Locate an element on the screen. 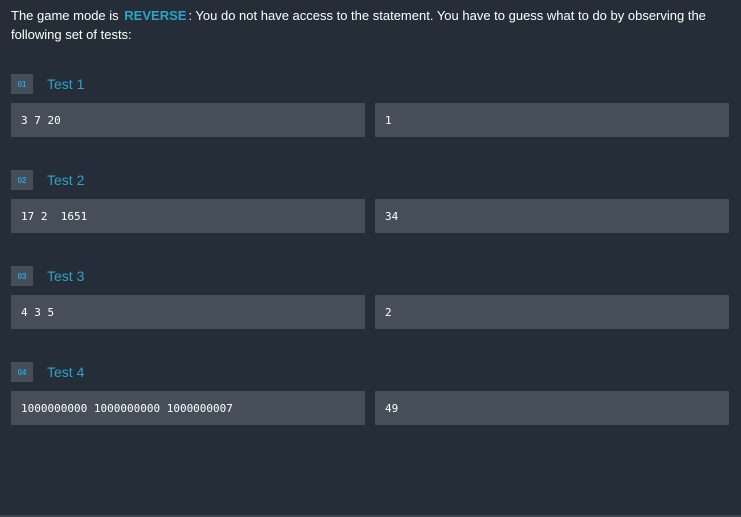 The width and height of the screenshot is (741, 517). test-header: 01 Test 1 is located at coordinates (47, 84).